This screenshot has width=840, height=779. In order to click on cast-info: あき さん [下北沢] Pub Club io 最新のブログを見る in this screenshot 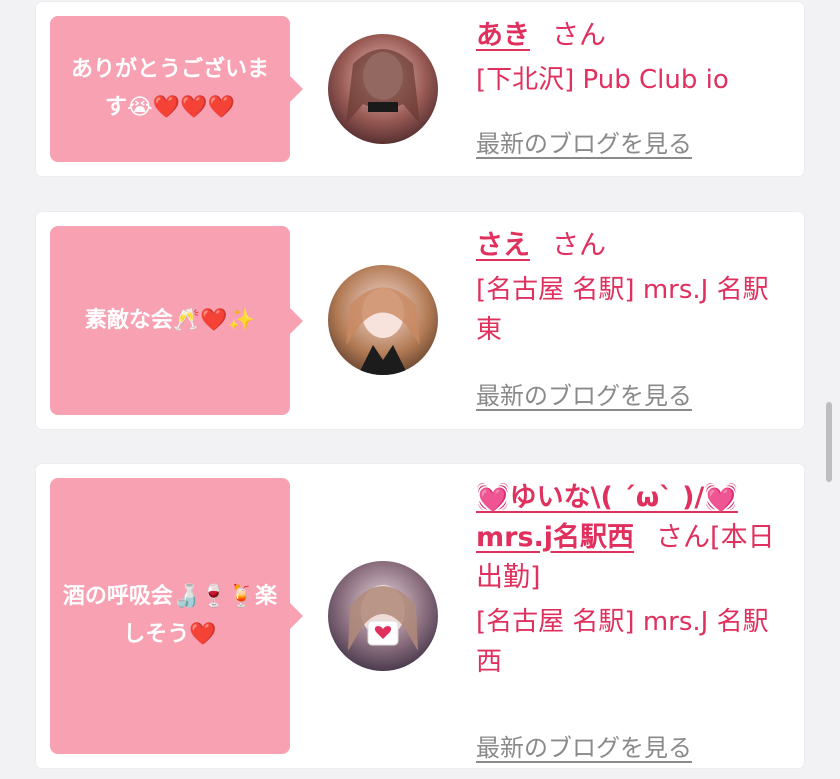, I will do `click(634, 87)`.